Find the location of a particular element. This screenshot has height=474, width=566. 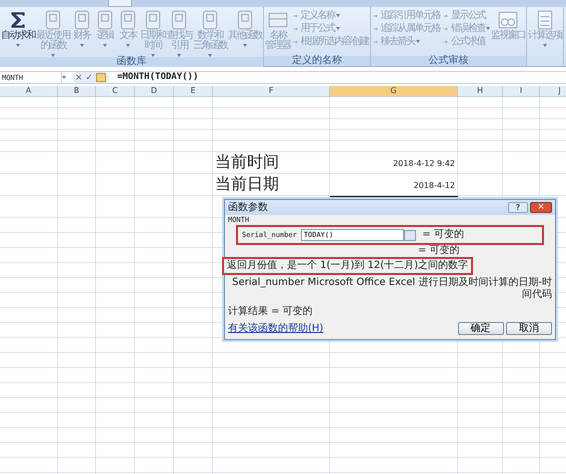

column-header: E is located at coordinates (193, 91).